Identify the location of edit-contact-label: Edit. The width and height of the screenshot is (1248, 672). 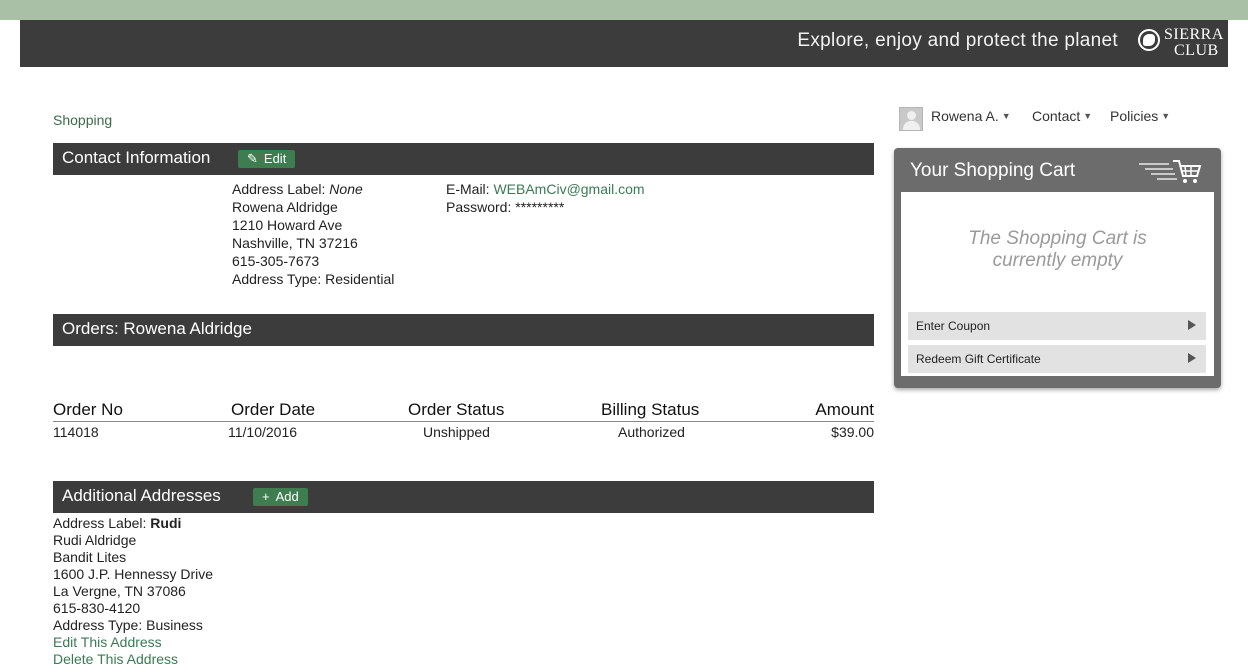
(275, 158).